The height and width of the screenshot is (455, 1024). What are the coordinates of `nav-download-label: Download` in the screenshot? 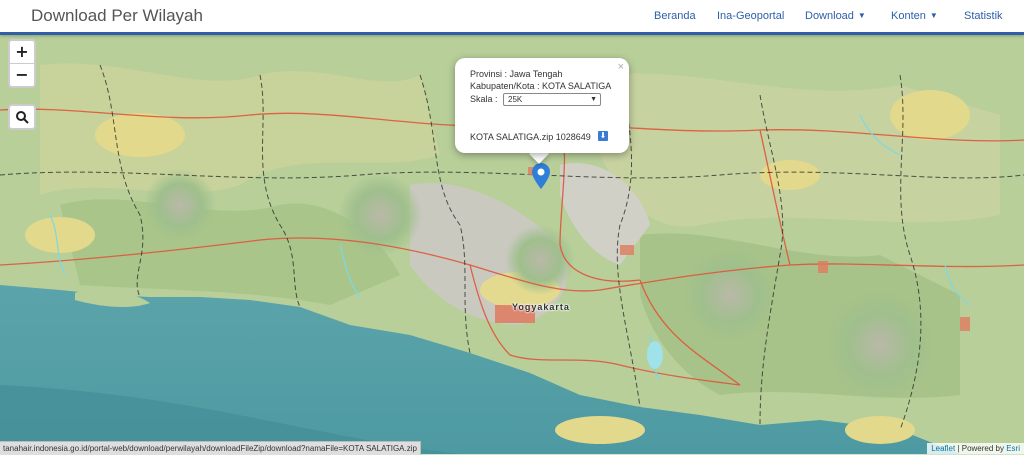 It's located at (829, 16).